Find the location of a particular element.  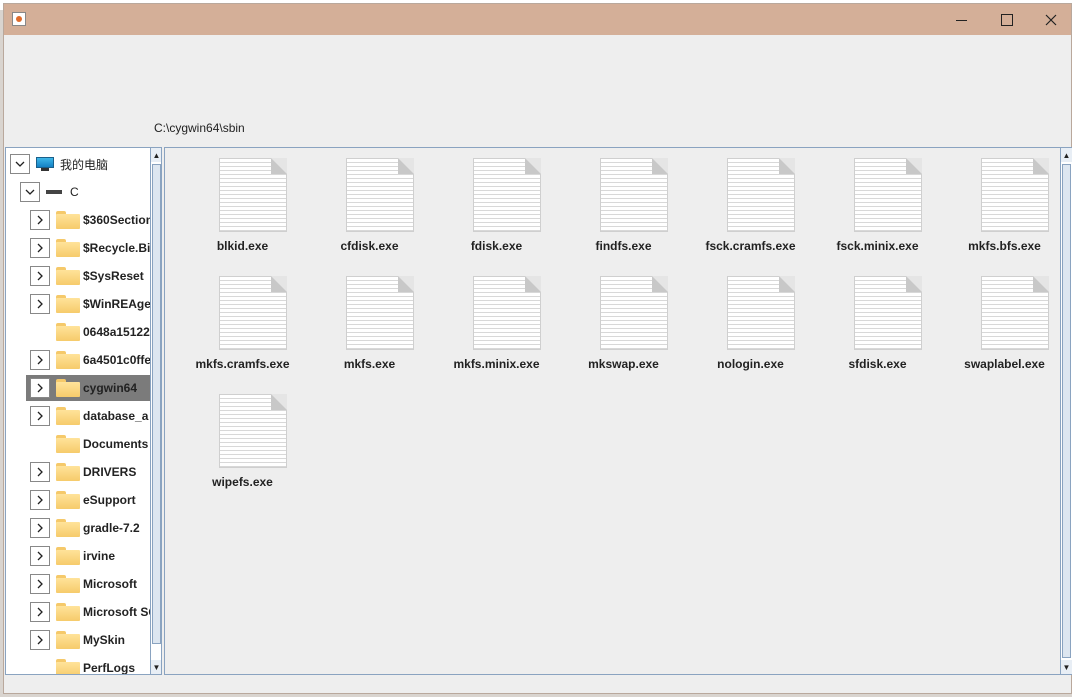

file-item: wipefs.exe is located at coordinates (242, 439).